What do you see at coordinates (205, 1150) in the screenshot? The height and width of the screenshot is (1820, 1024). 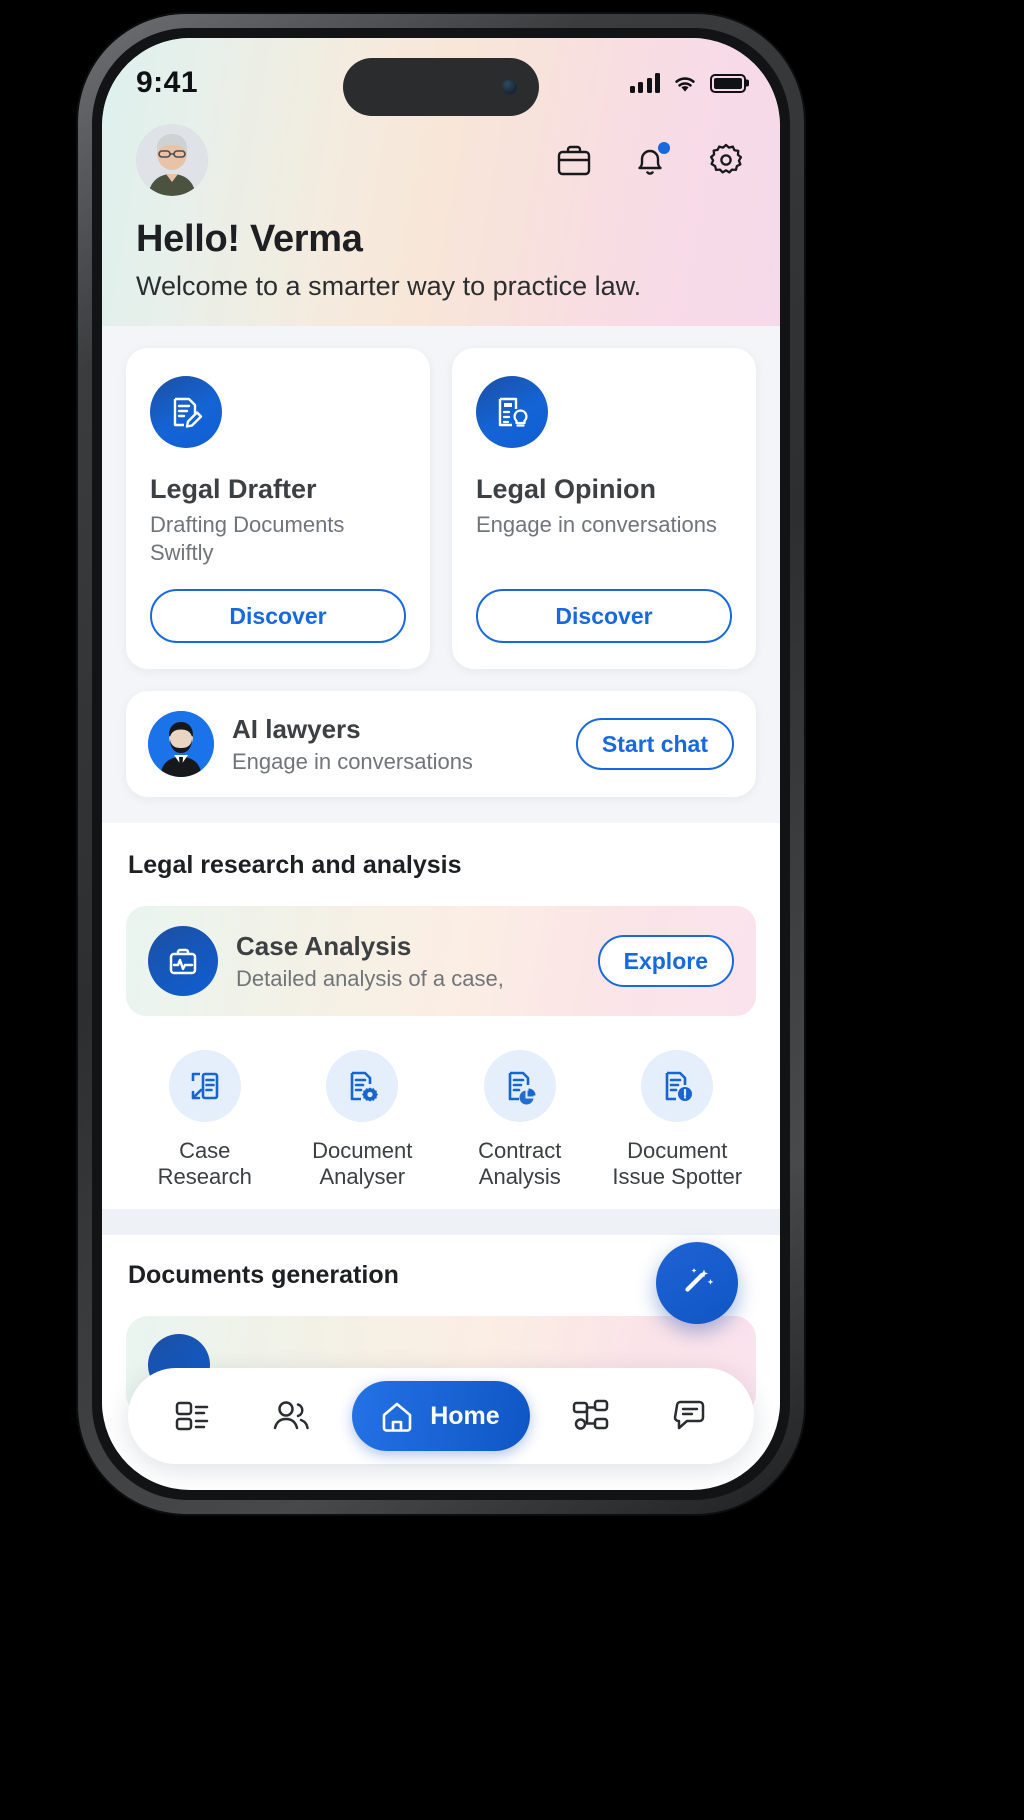 I see `label-line-1: Case` at bounding box center [205, 1150].